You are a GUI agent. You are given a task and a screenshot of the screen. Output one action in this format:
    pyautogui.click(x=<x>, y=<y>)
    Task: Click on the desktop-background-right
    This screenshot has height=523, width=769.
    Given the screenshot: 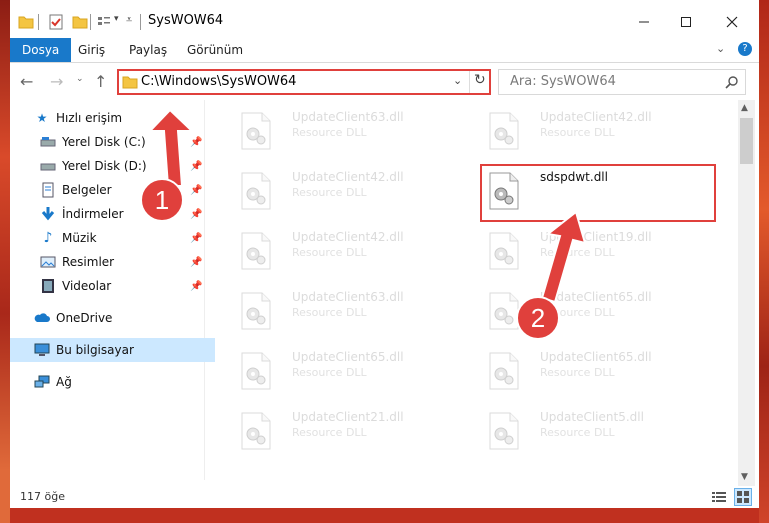 What is the action you would take?
    pyautogui.click(x=764, y=261)
    